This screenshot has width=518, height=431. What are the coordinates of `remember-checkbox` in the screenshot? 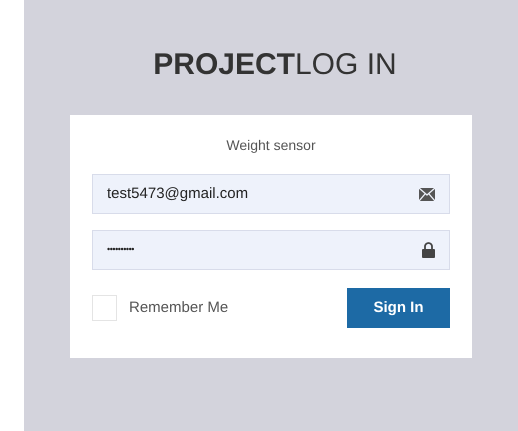 It's located at (104, 308).